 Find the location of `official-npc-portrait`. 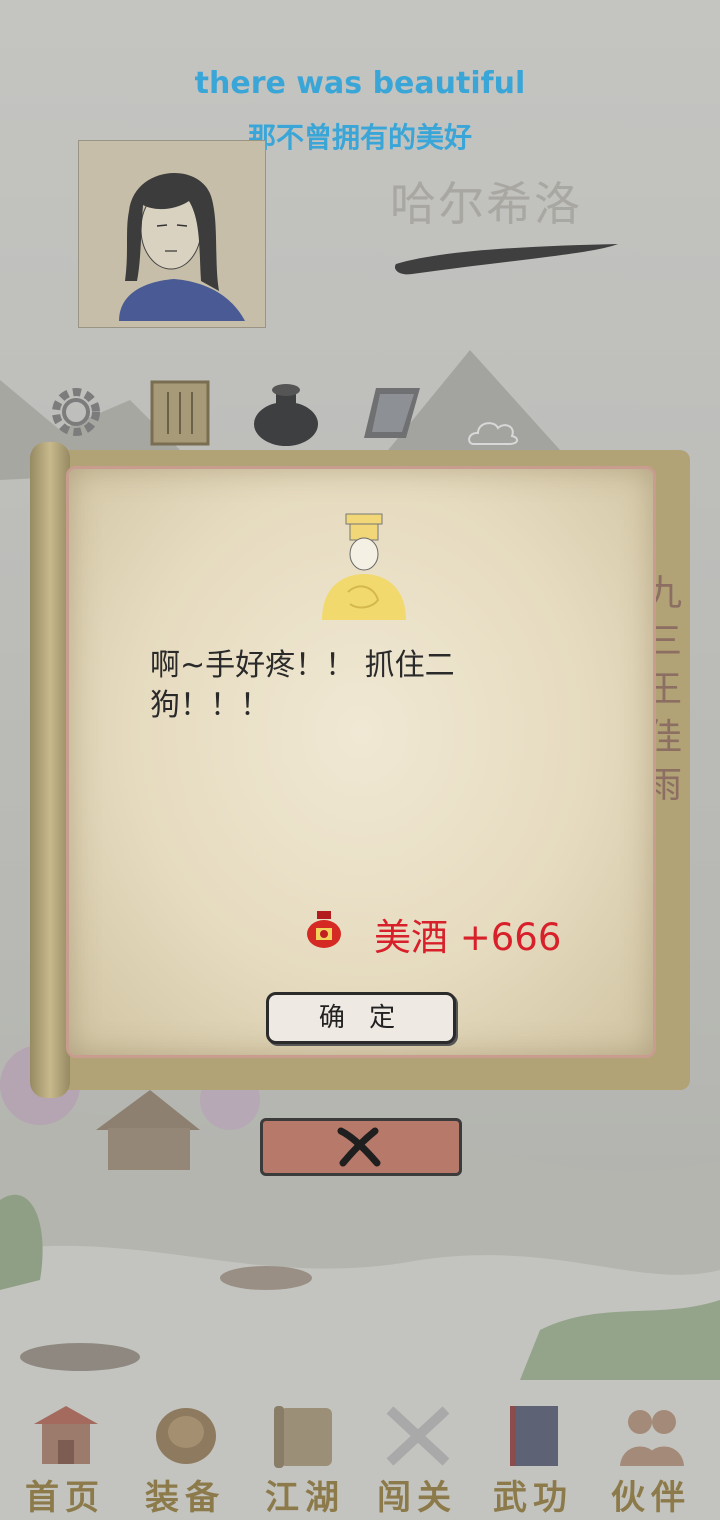

official-npc-portrait is located at coordinates (364, 566).